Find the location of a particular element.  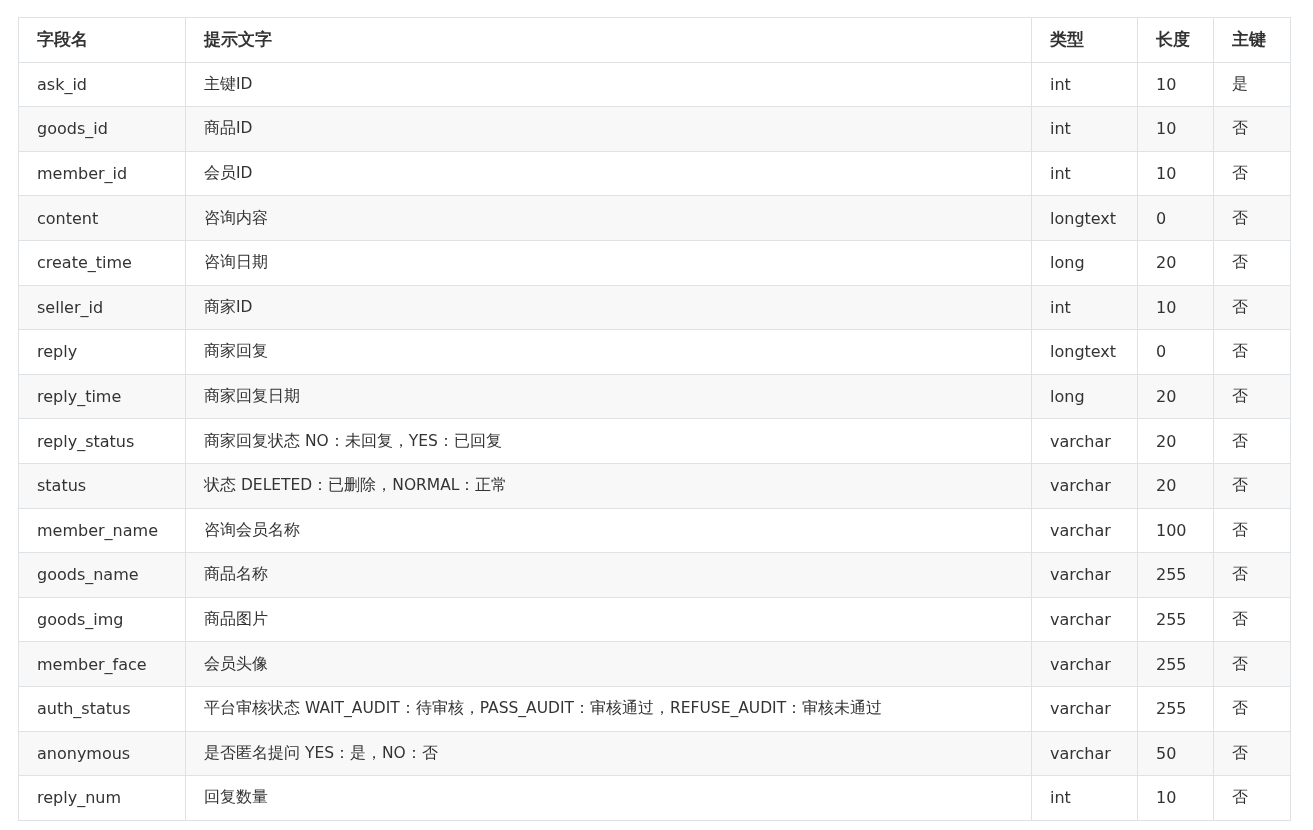

table-cell: ask_id is located at coordinates (102, 84).